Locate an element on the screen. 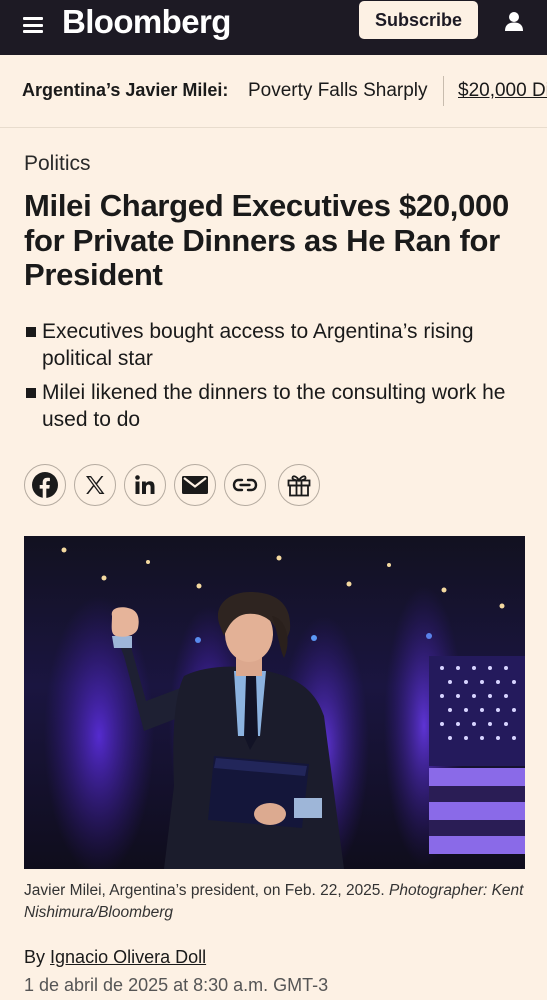 This screenshot has height=1000, width=547. top-nav-bar: Bloomberg Subscribe is located at coordinates (273, 27).